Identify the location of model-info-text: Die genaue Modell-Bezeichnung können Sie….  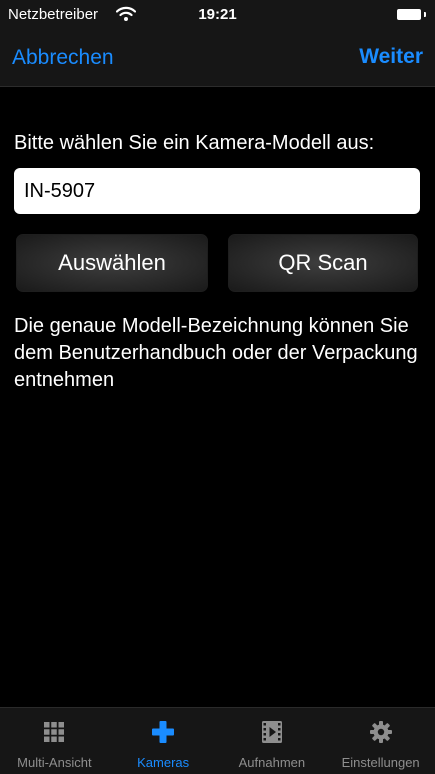
(216, 353).